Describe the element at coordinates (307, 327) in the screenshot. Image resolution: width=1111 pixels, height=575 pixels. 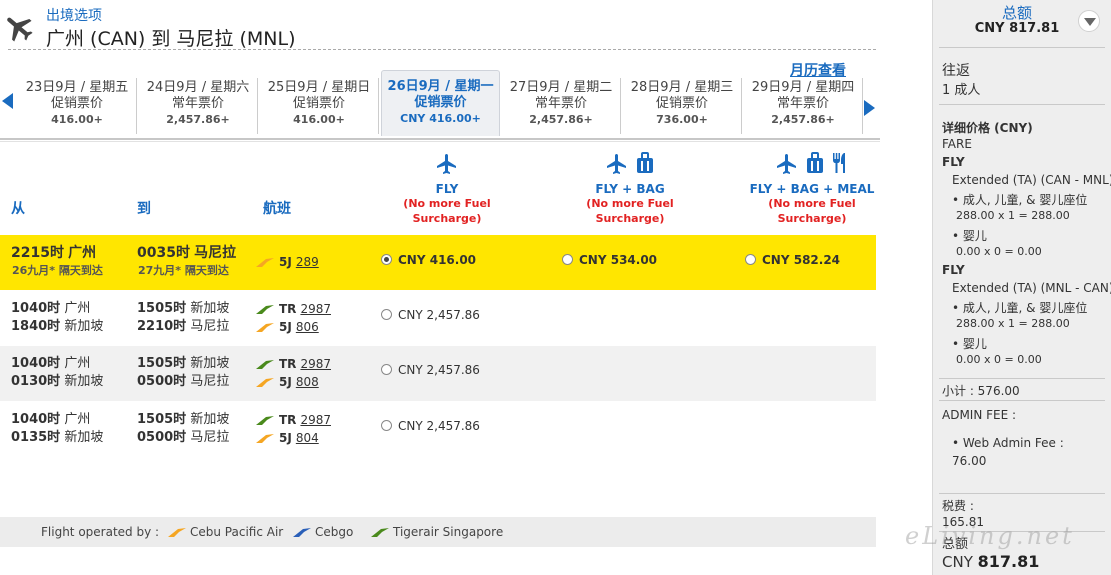
I see `flight-num-link: 806` at that location.